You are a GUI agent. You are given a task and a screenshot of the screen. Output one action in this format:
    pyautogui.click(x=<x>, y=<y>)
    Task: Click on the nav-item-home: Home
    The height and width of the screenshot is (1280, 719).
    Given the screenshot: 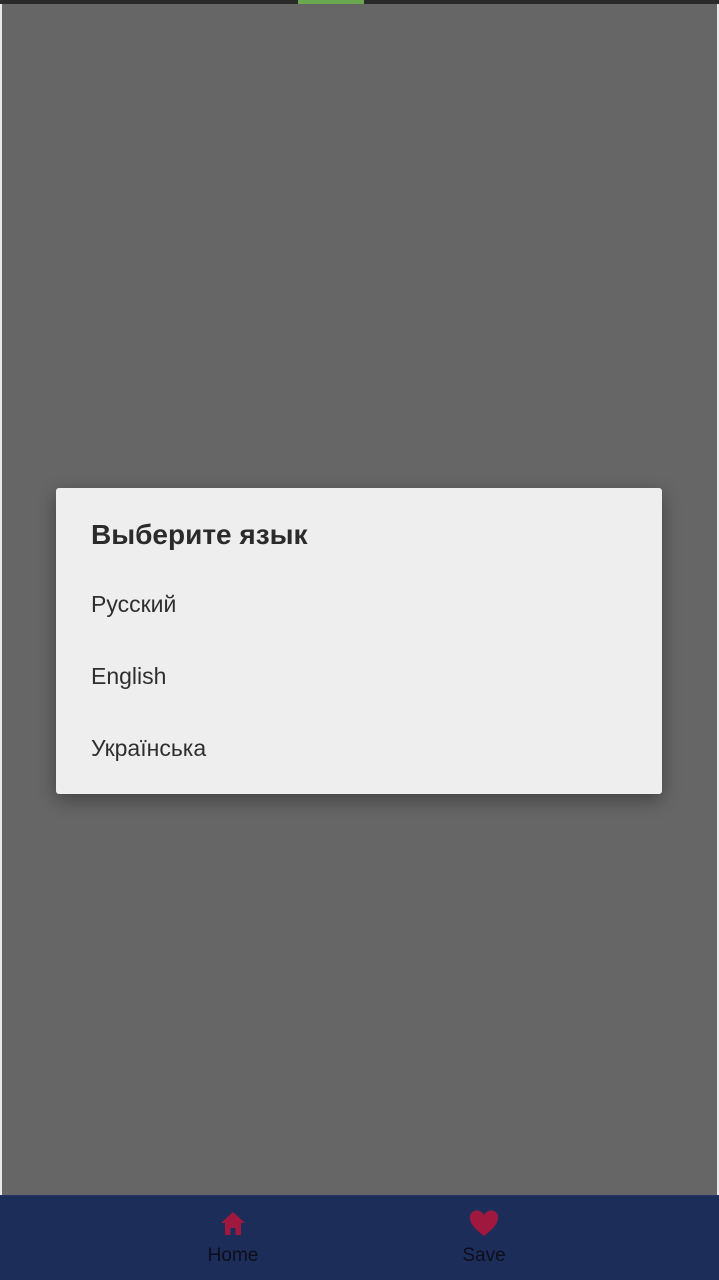 What is the action you would take?
    pyautogui.click(x=233, y=1238)
    